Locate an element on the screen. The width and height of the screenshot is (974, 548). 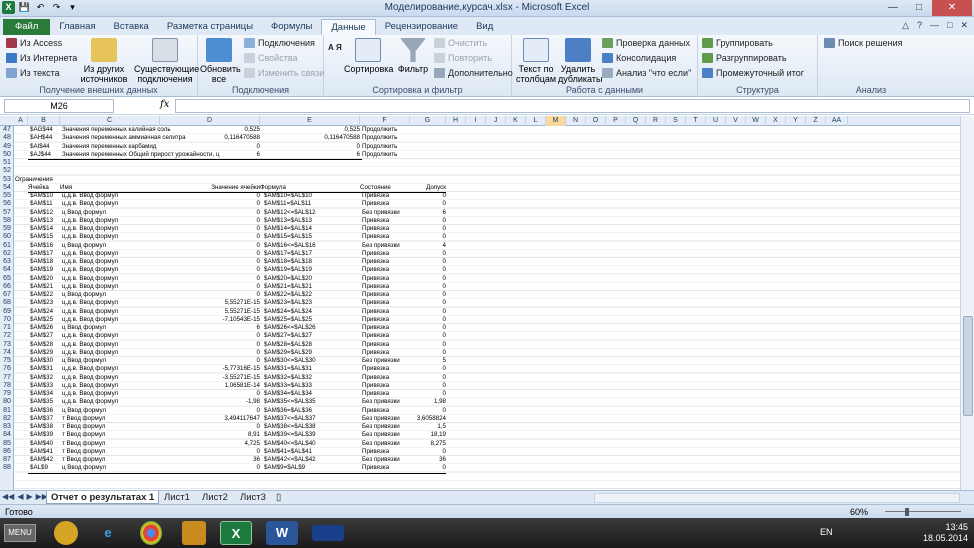
from-access-button: Из Access is located at coordinates (34, 43).